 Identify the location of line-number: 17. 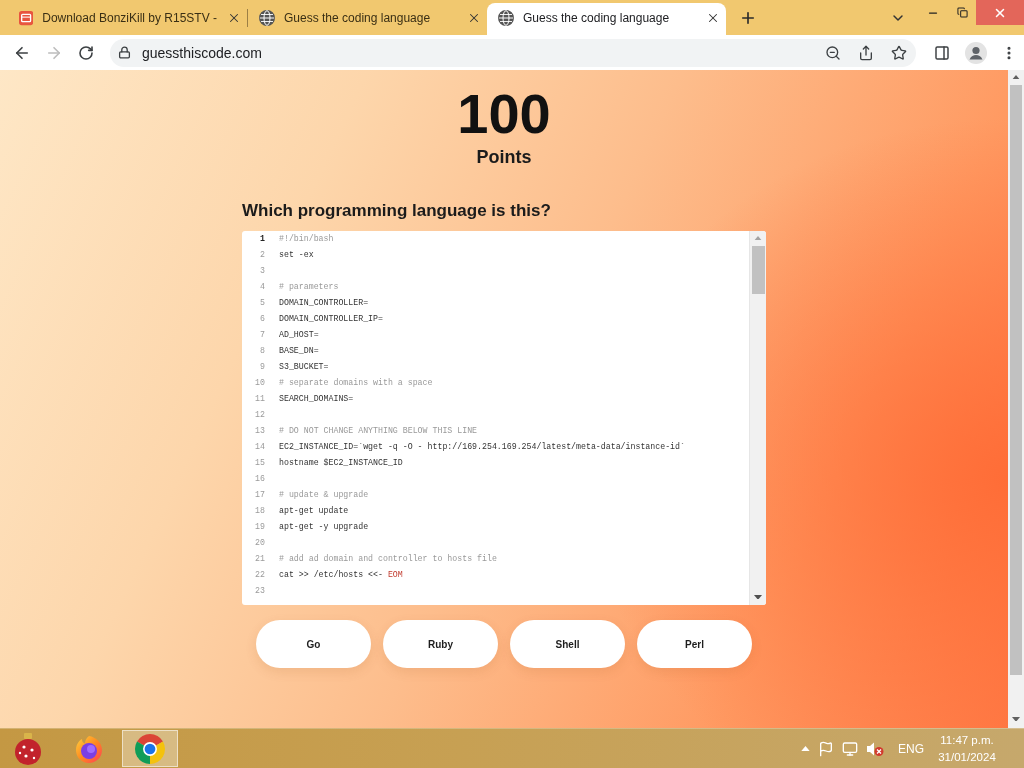
(260, 495).